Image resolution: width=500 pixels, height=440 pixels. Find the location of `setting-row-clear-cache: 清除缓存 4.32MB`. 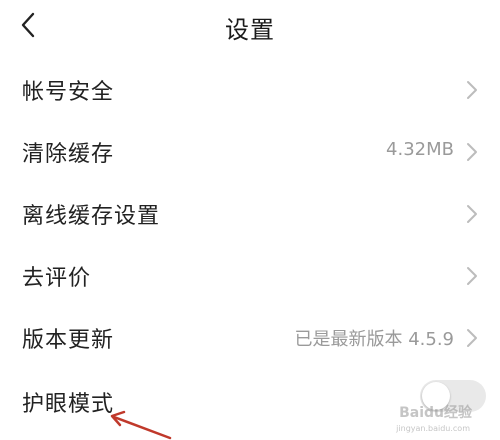

setting-row-clear-cache: 清除缓存 4.32MB is located at coordinates (250, 153).